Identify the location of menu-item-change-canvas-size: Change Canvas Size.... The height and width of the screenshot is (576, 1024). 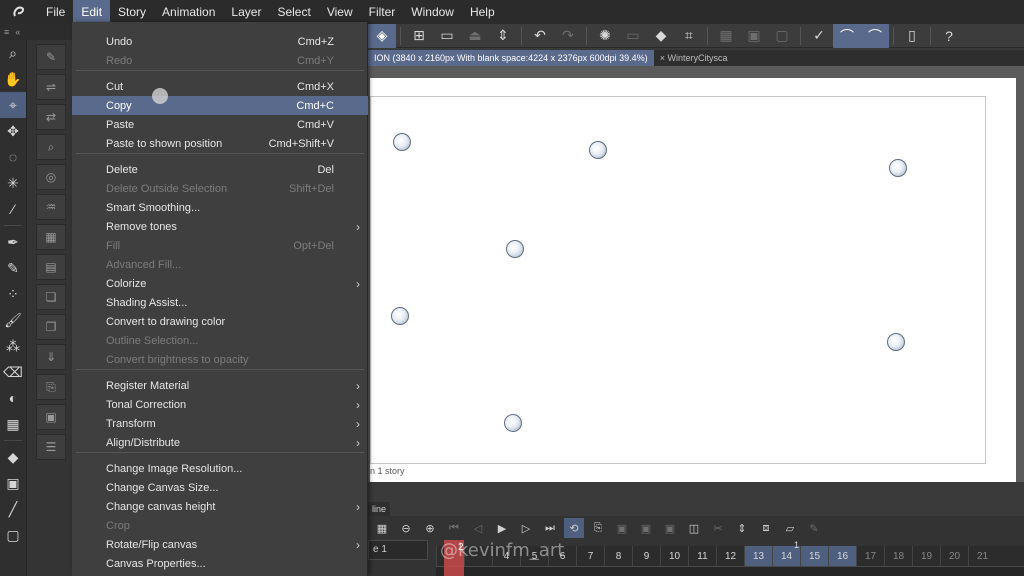
(220, 487).